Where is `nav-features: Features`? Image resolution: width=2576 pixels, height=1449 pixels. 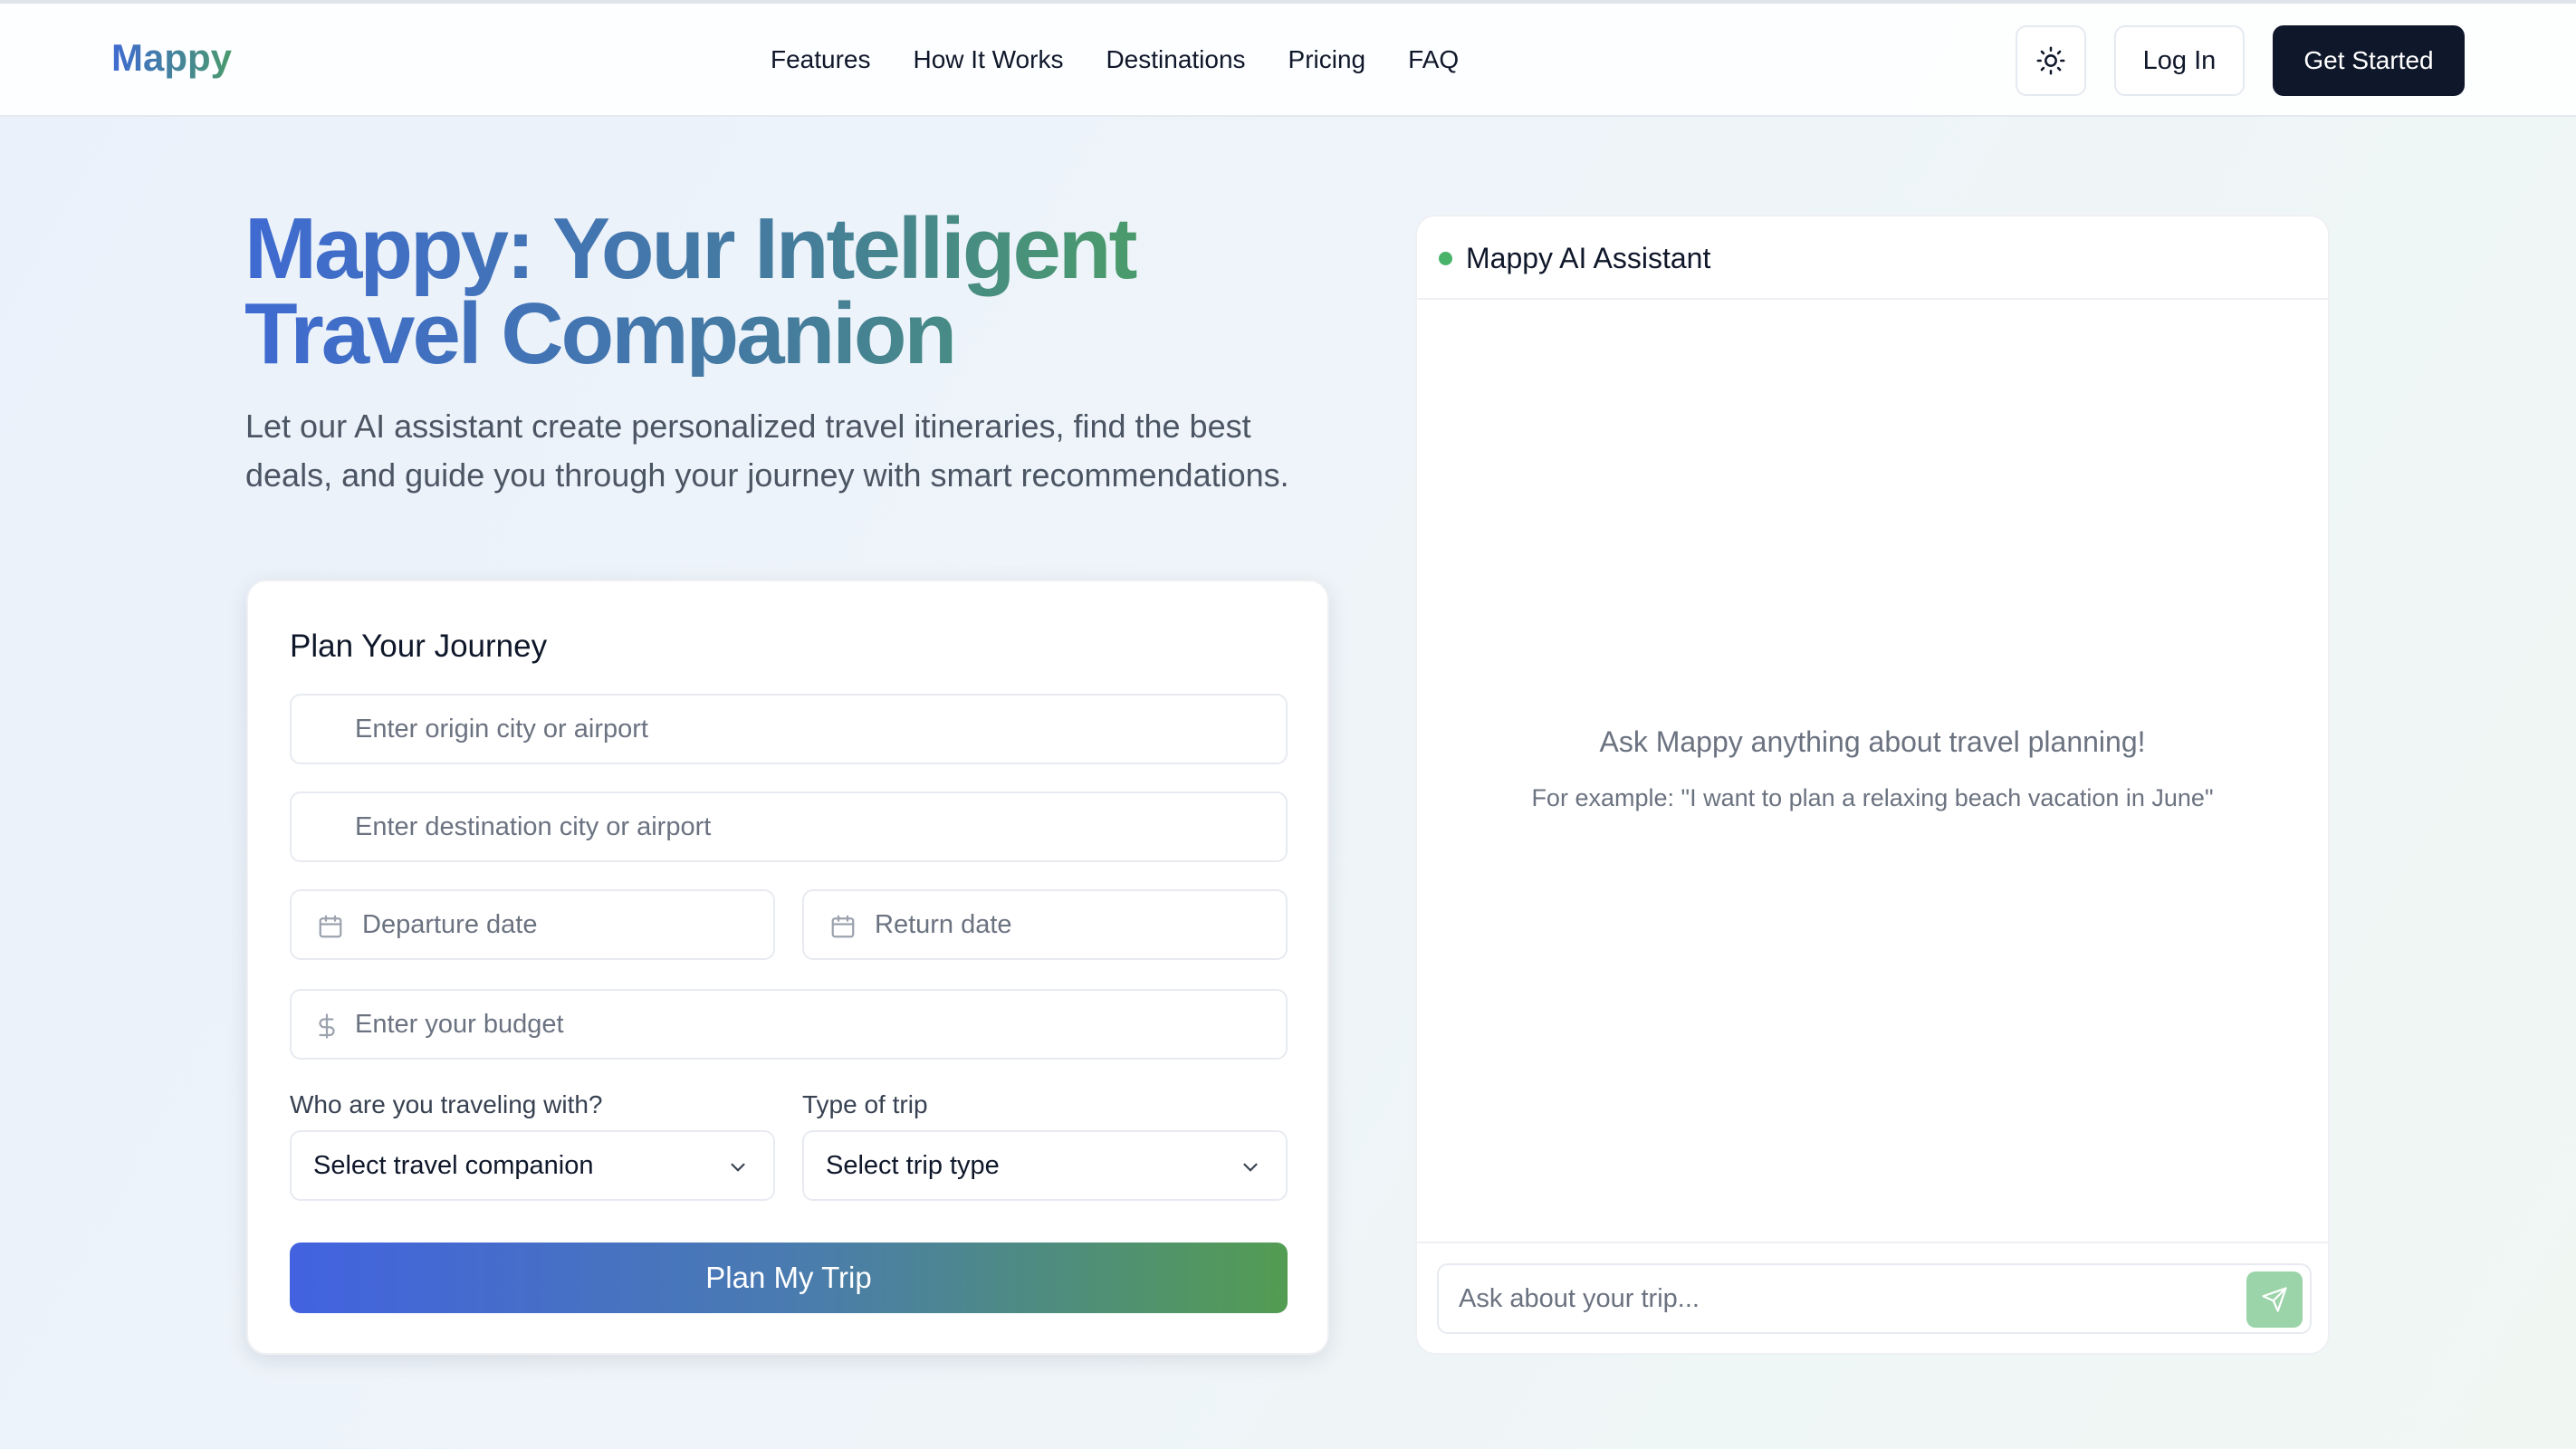 nav-features: Features is located at coordinates (821, 59).